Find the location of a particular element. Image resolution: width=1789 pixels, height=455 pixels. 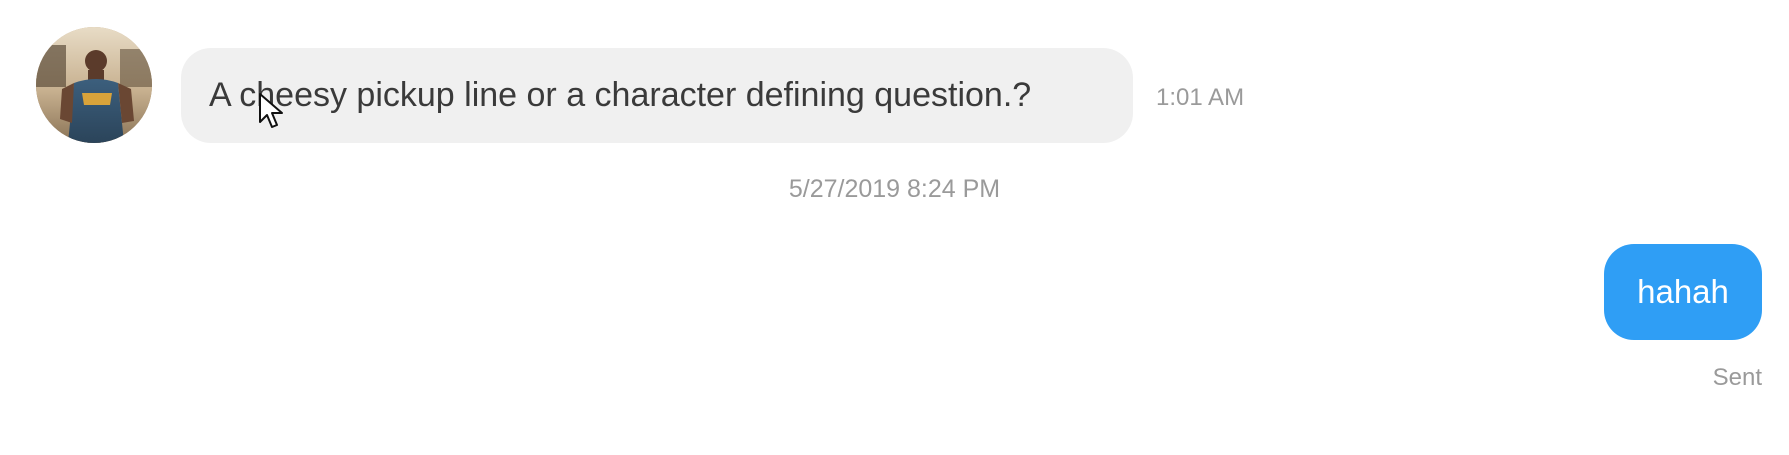

message-status: Sent is located at coordinates (1737, 377).